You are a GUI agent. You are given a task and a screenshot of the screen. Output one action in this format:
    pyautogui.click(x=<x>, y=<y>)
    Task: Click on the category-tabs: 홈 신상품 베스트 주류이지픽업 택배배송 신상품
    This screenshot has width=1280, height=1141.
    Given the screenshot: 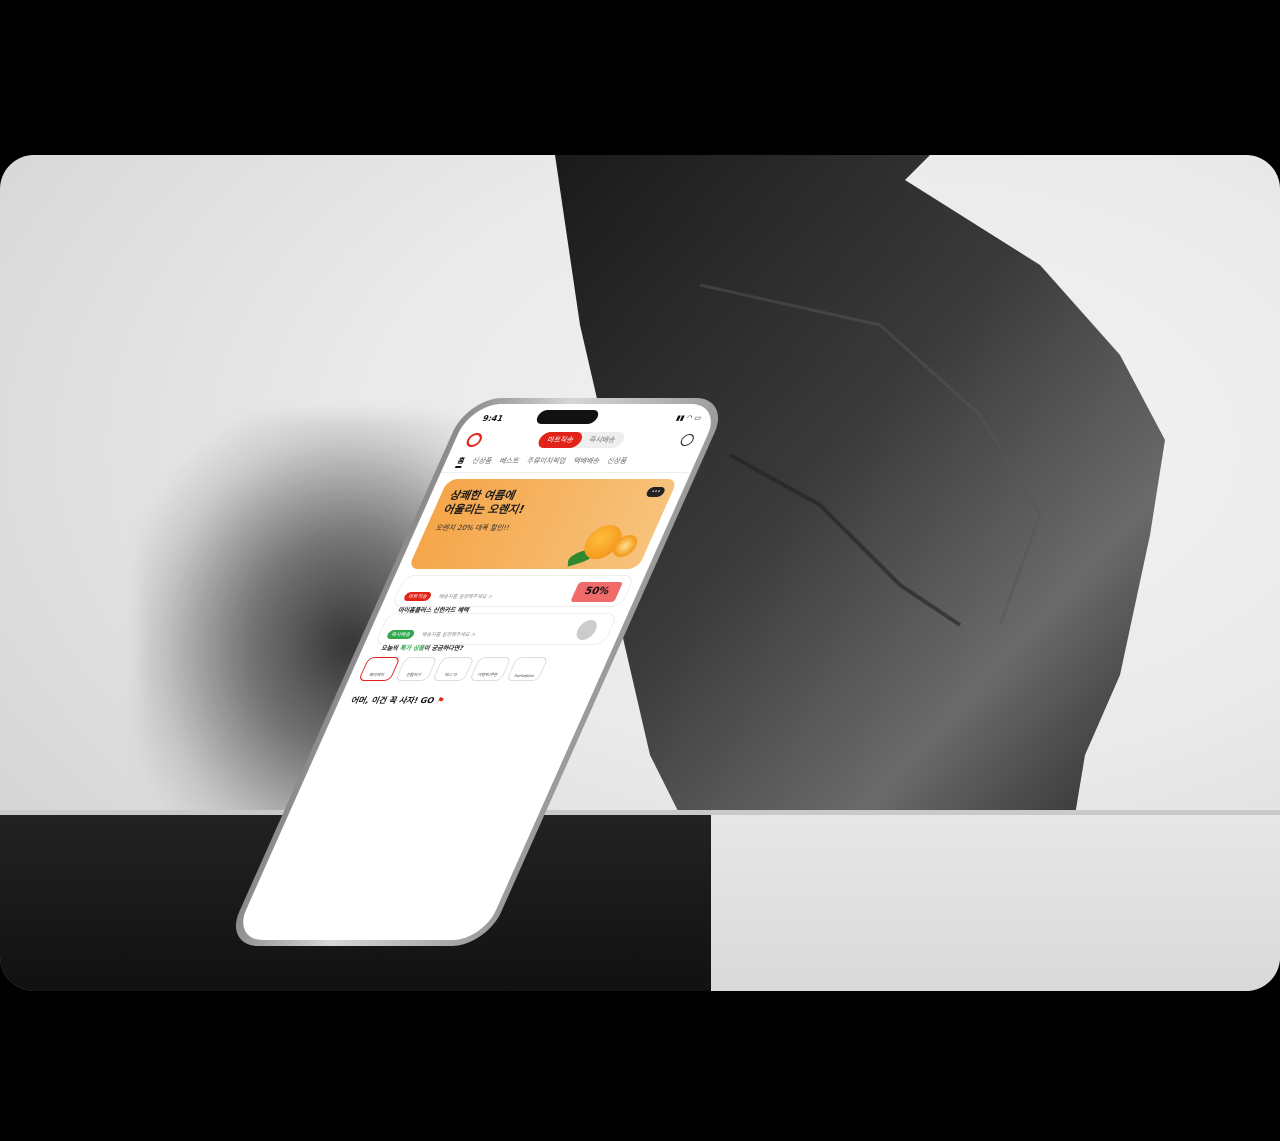 What is the action you would take?
    pyautogui.click(x=570, y=461)
    